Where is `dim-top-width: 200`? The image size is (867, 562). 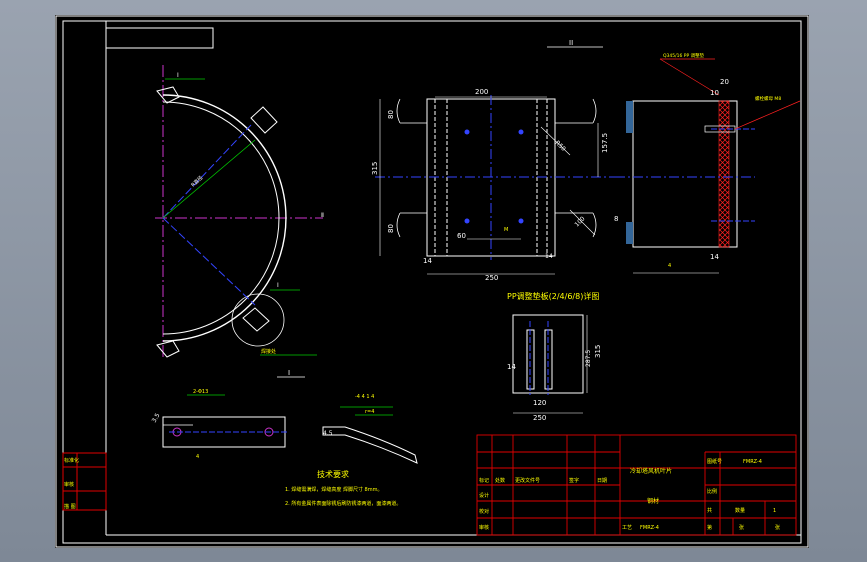 dim-top-width: 200 is located at coordinates (481, 92).